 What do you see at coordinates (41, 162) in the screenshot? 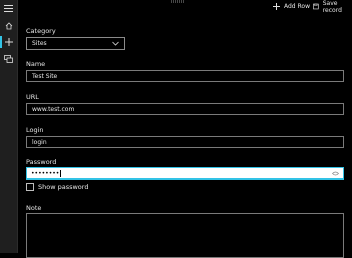
I see `password-label: Password` at bounding box center [41, 162].